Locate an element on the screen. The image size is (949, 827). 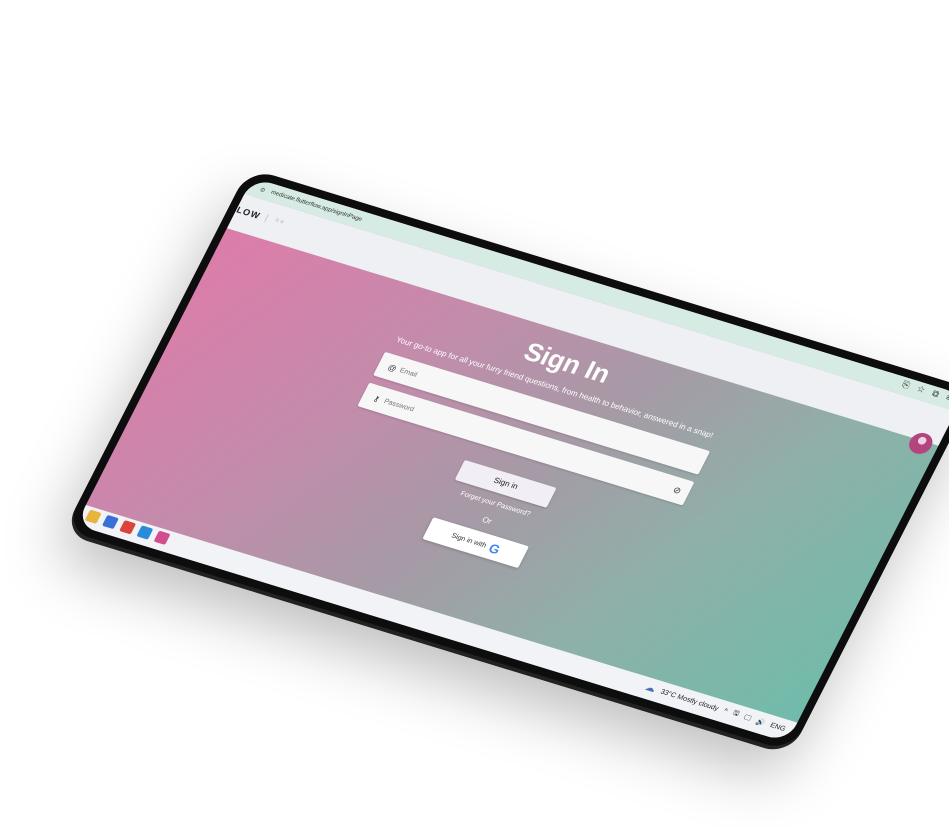
volume-icon: 🔊 is located at coordinates (760, 722).